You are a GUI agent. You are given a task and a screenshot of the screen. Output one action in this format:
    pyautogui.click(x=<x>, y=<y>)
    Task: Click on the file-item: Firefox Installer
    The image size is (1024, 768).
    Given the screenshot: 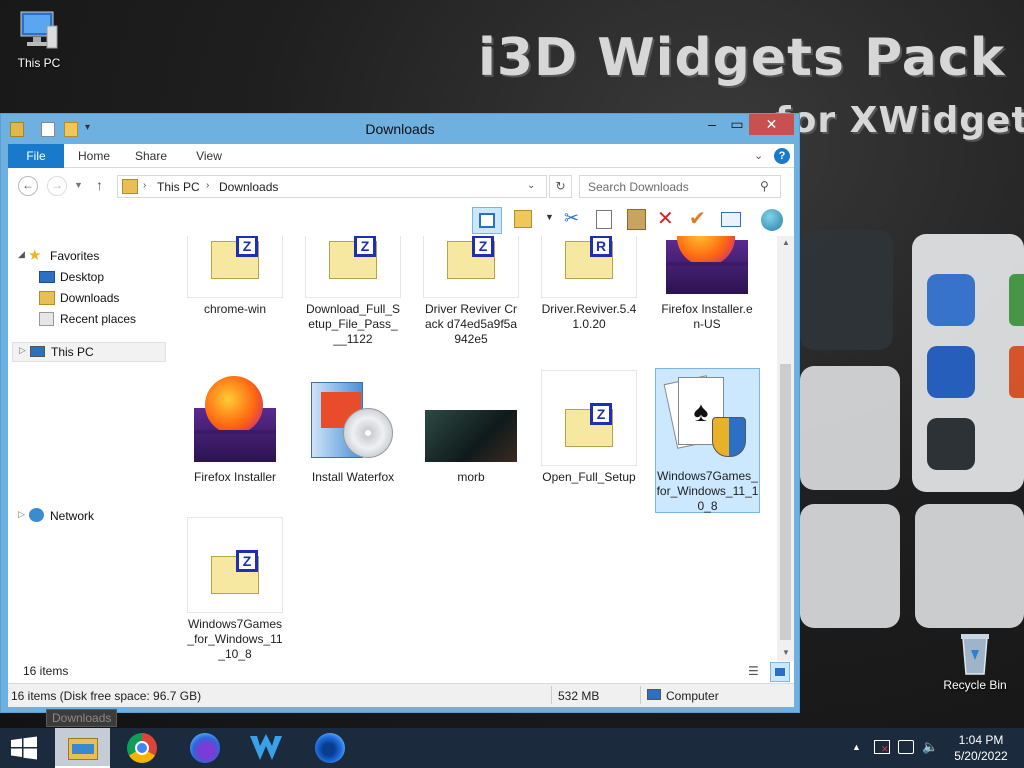 What is the action you would take?
    pyautogui.click(x=235, y=427)
    